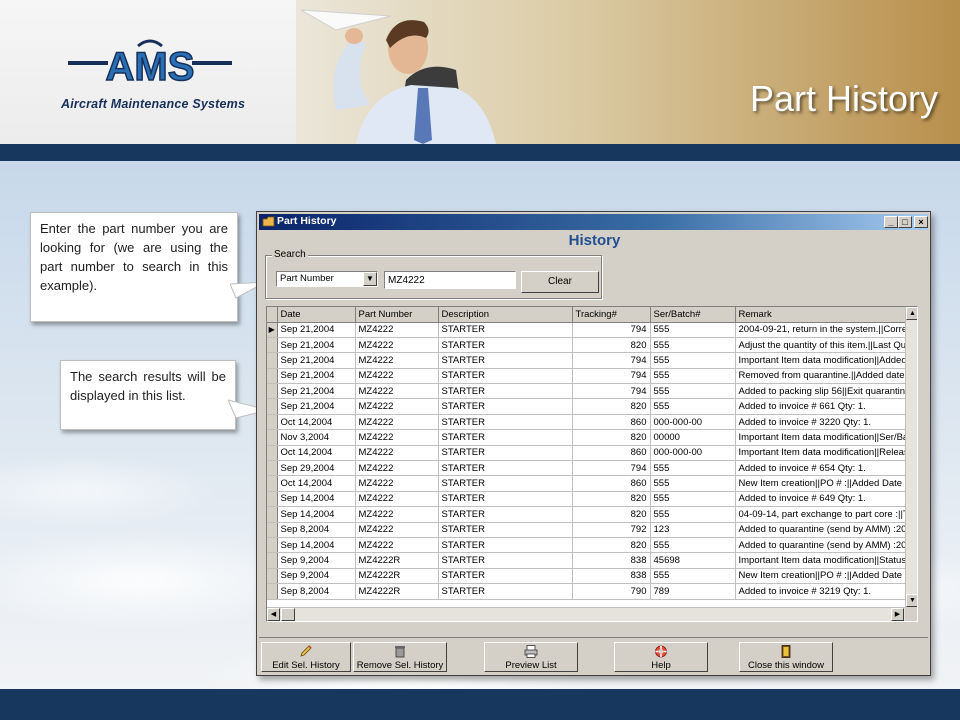  I want to click on cell-date: Sep 29,2004, so click(316, 468).